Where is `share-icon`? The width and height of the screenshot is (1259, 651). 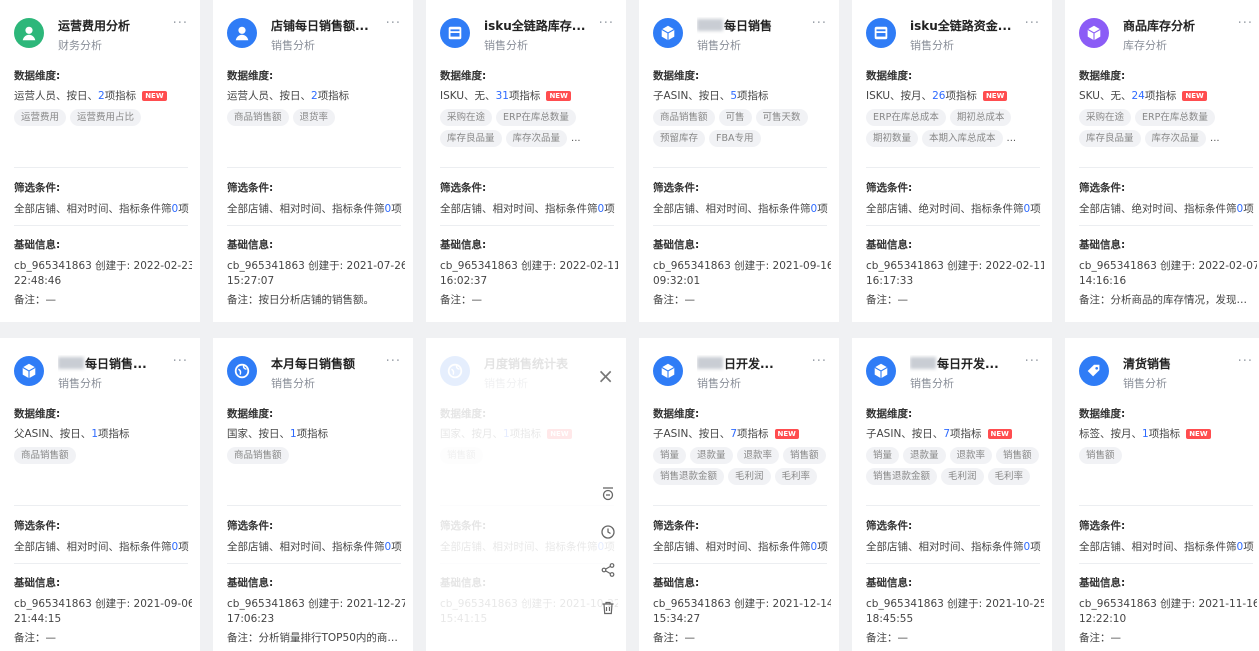
share-icon is located at coordinates (608, 570).